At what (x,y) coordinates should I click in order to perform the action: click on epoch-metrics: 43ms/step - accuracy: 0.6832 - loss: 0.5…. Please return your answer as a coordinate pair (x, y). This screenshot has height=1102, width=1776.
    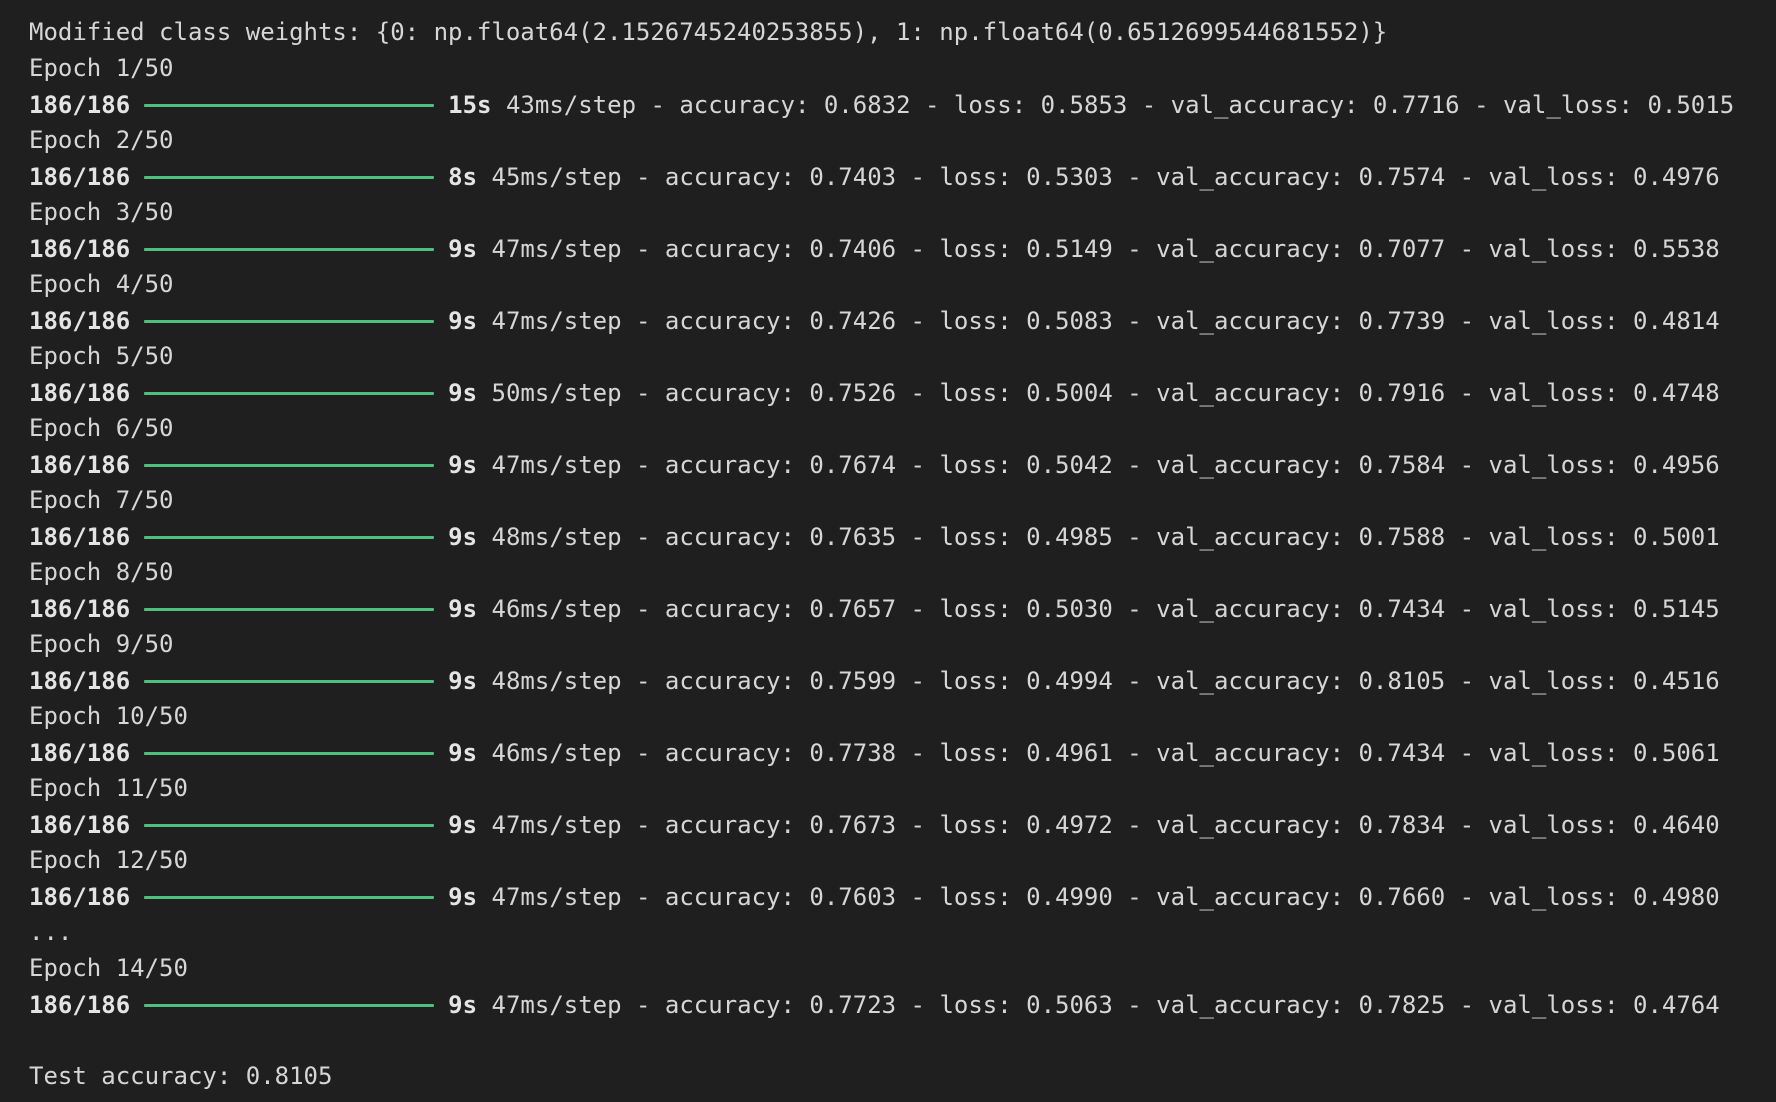
    Looking at the image, I should click on (1120, 105).